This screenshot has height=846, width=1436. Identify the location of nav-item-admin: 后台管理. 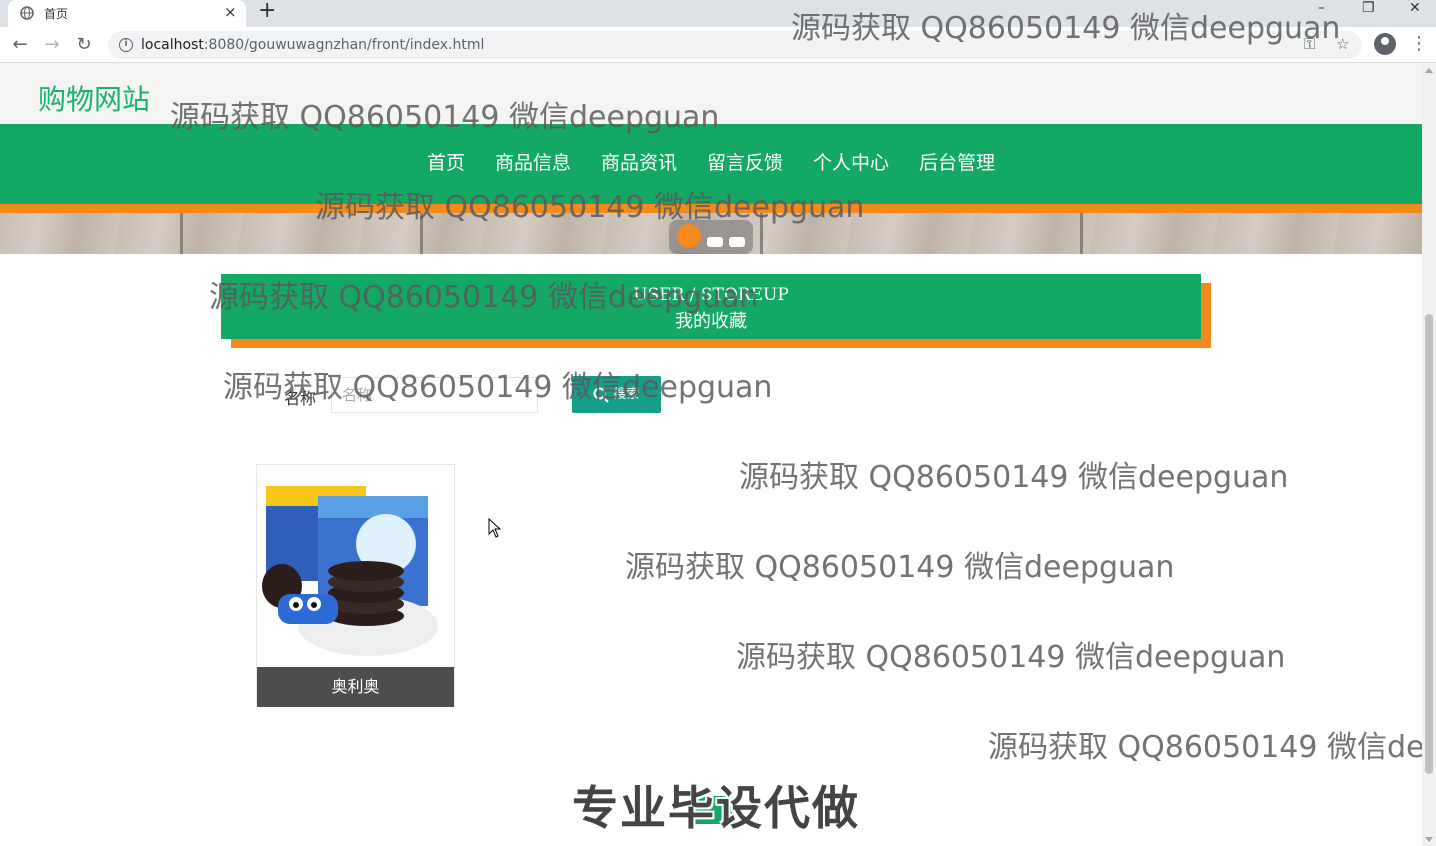
(957, 161).